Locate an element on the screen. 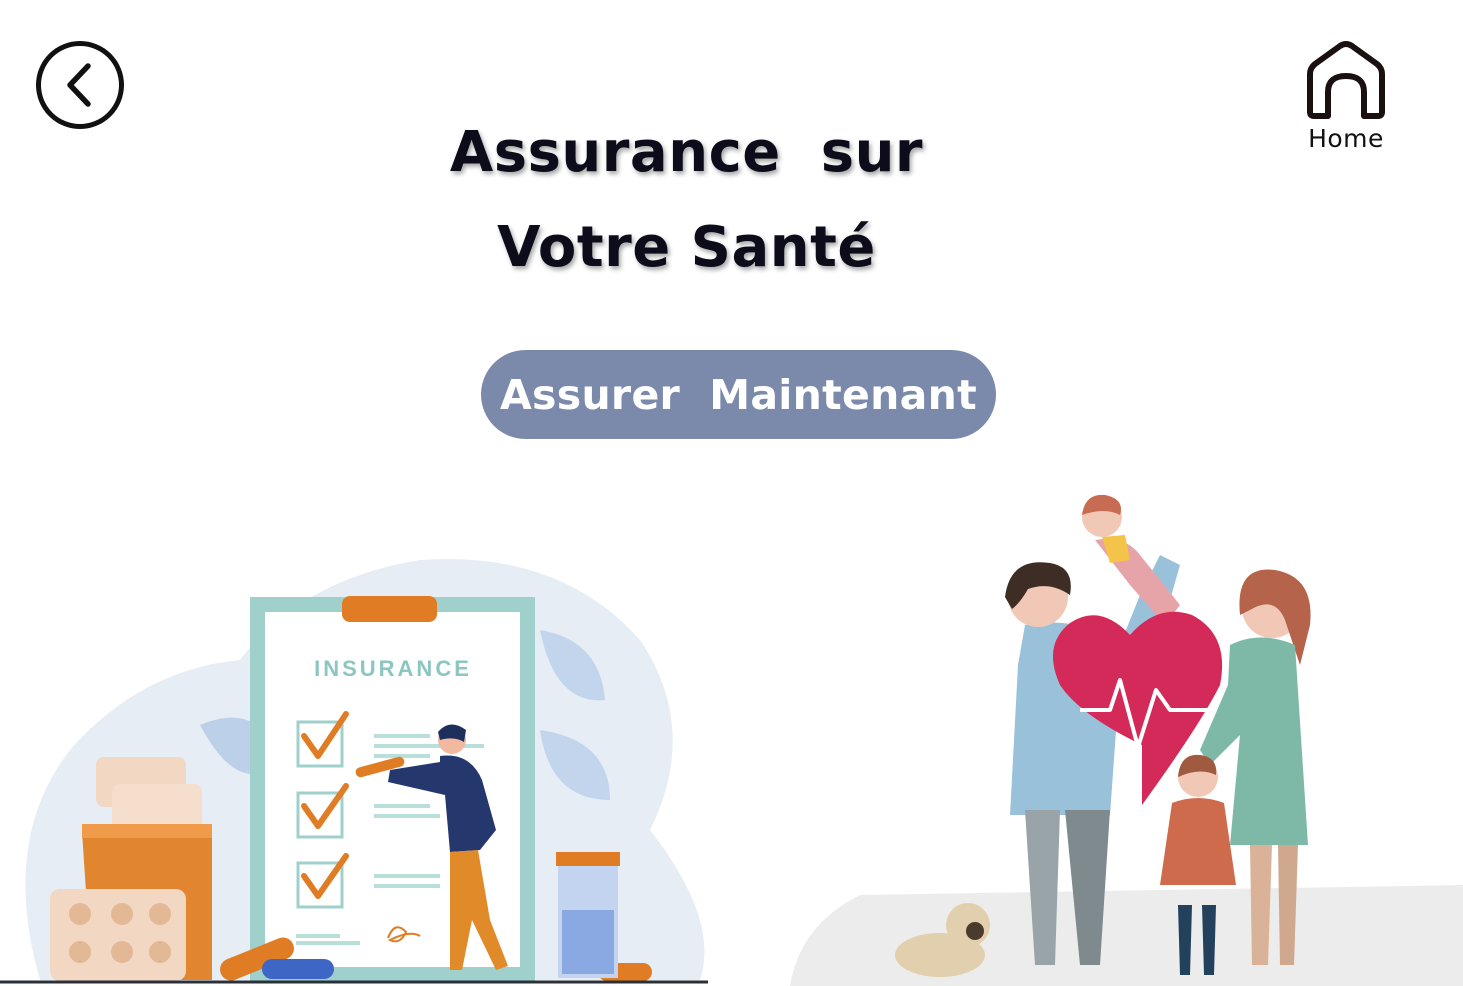  back-button is located at coordinates (80, 85).